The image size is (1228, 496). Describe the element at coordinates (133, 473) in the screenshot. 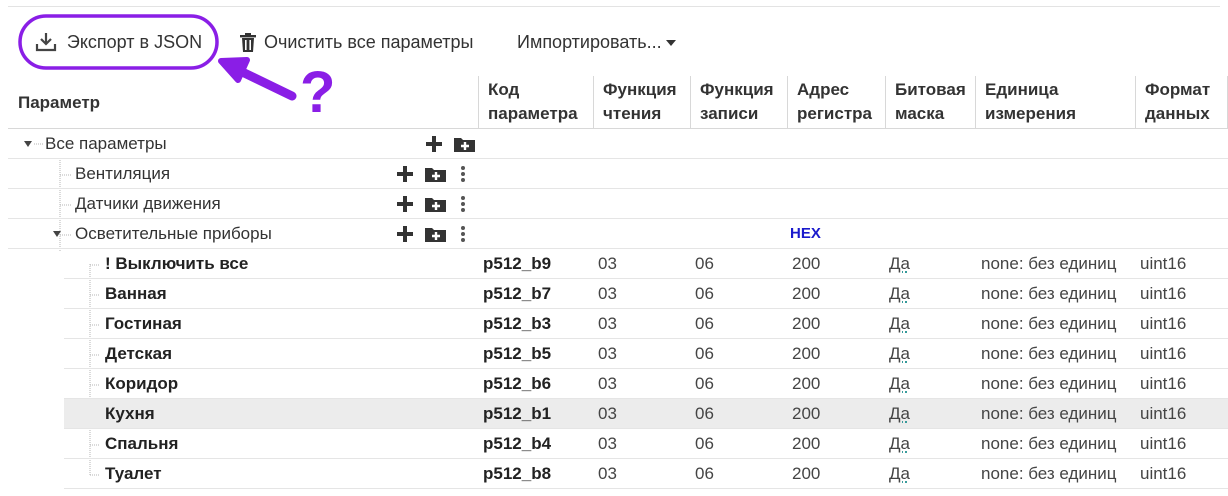

I see `param-name: Туалет` at that location.